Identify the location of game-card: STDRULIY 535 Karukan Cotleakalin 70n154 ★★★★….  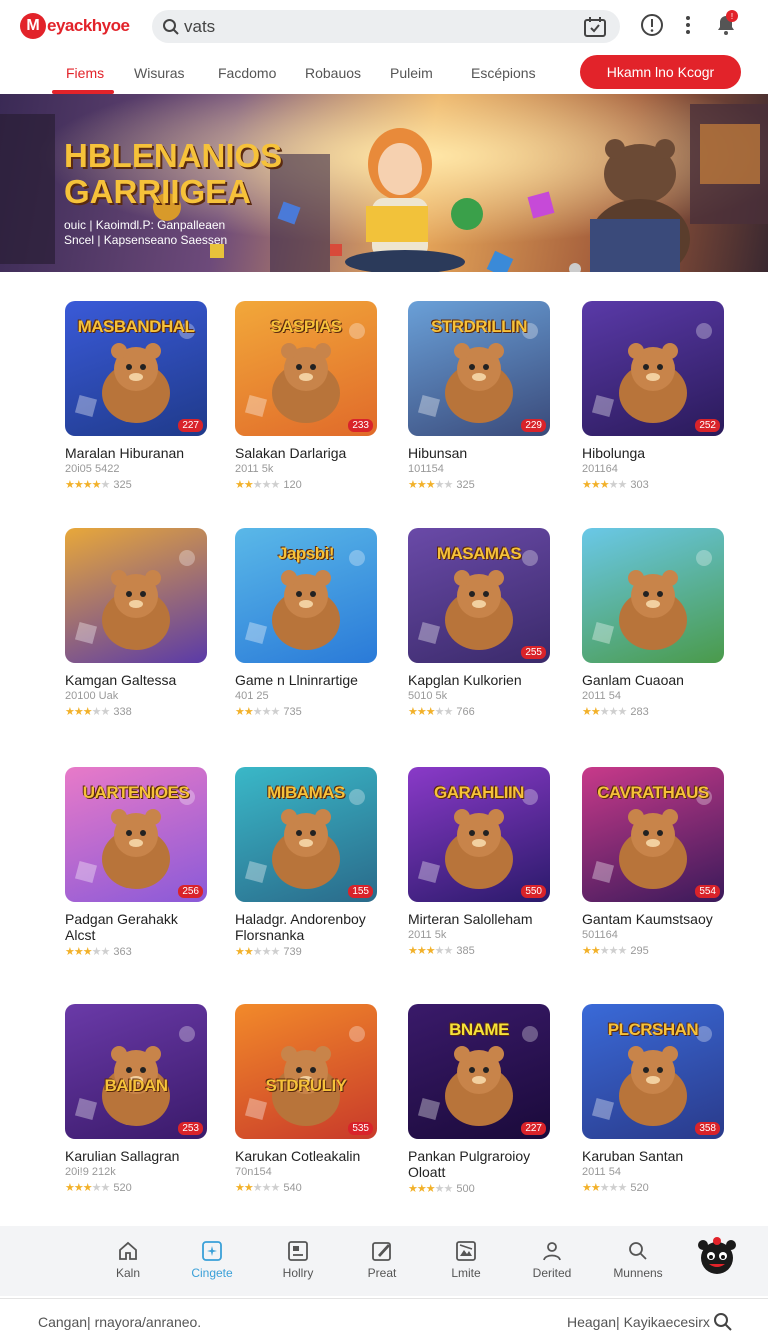
(308, 1099).